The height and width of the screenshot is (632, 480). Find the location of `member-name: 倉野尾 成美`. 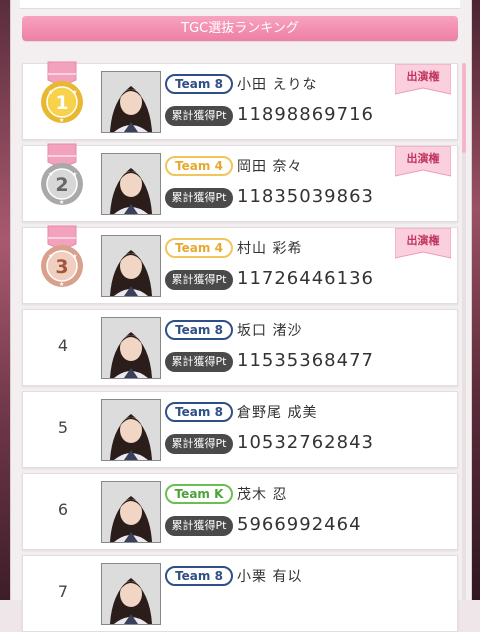

member-name: 倉野尾 成美 is located at coordinates (277, 413).